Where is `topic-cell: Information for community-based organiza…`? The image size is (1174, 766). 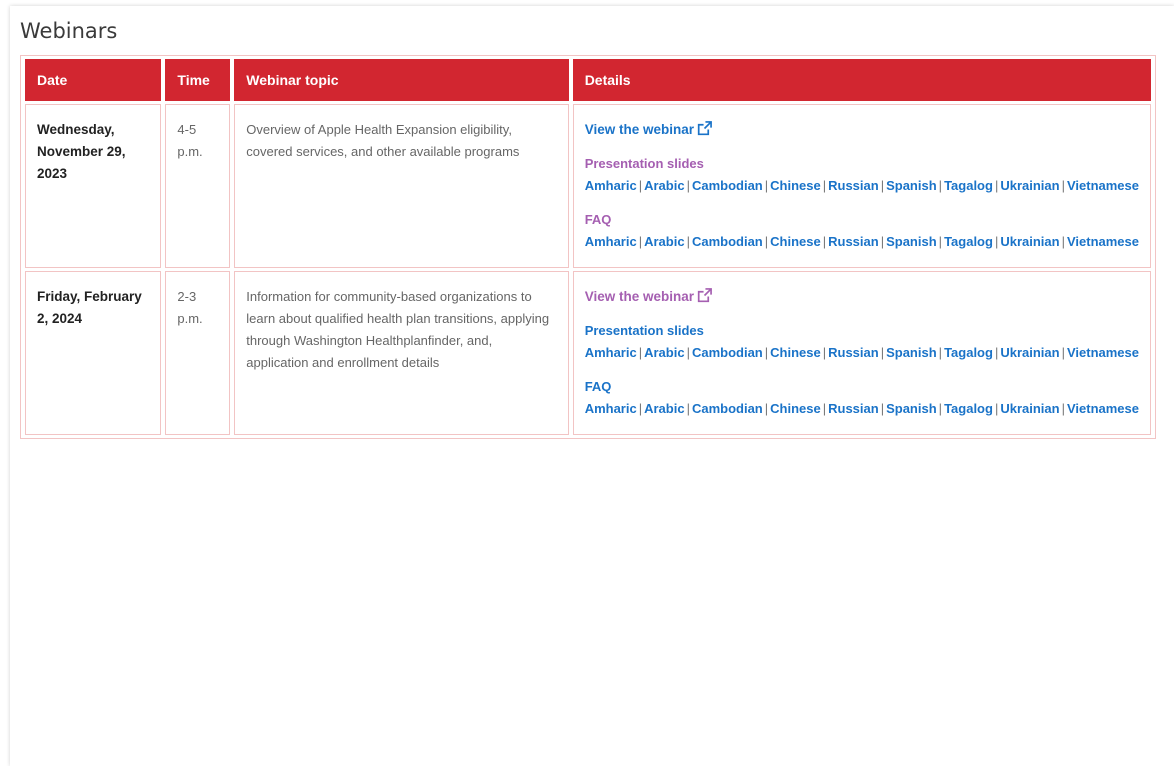 topic-cell: Information for community-based organiza… is located at coordinates (401, 353).